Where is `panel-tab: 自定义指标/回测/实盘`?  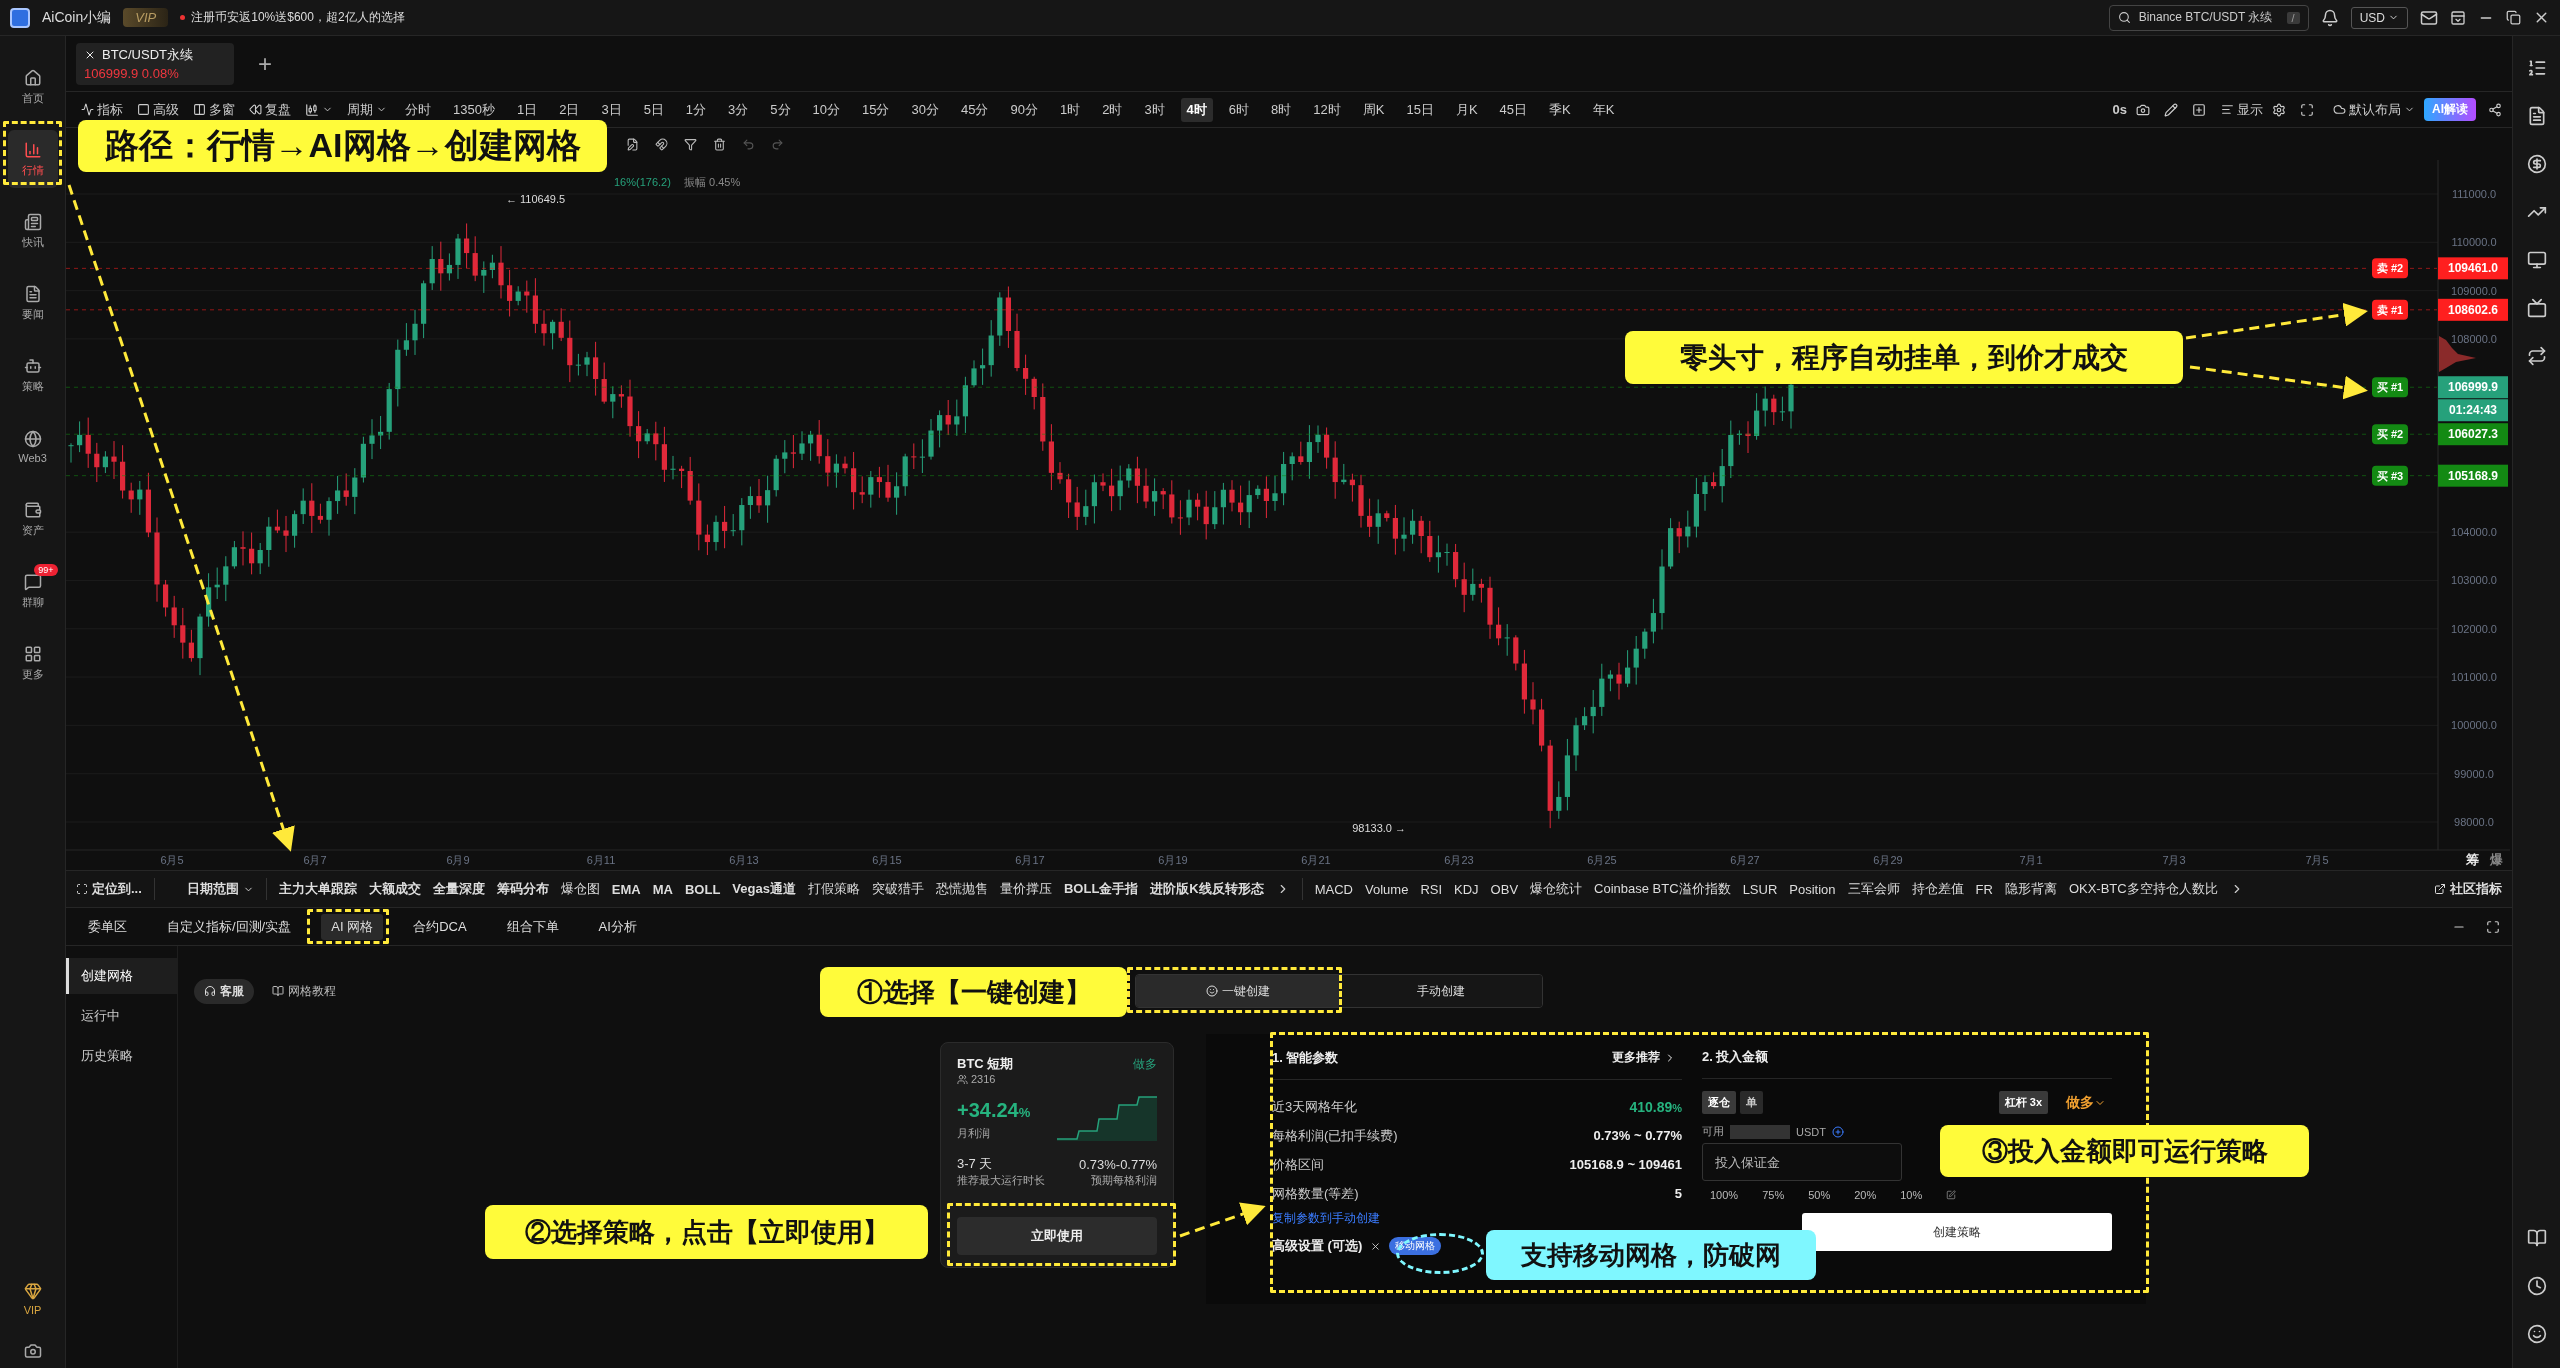
panel-tab: 自定义指标/回测/实盘 is located at coordinates (229, 926).